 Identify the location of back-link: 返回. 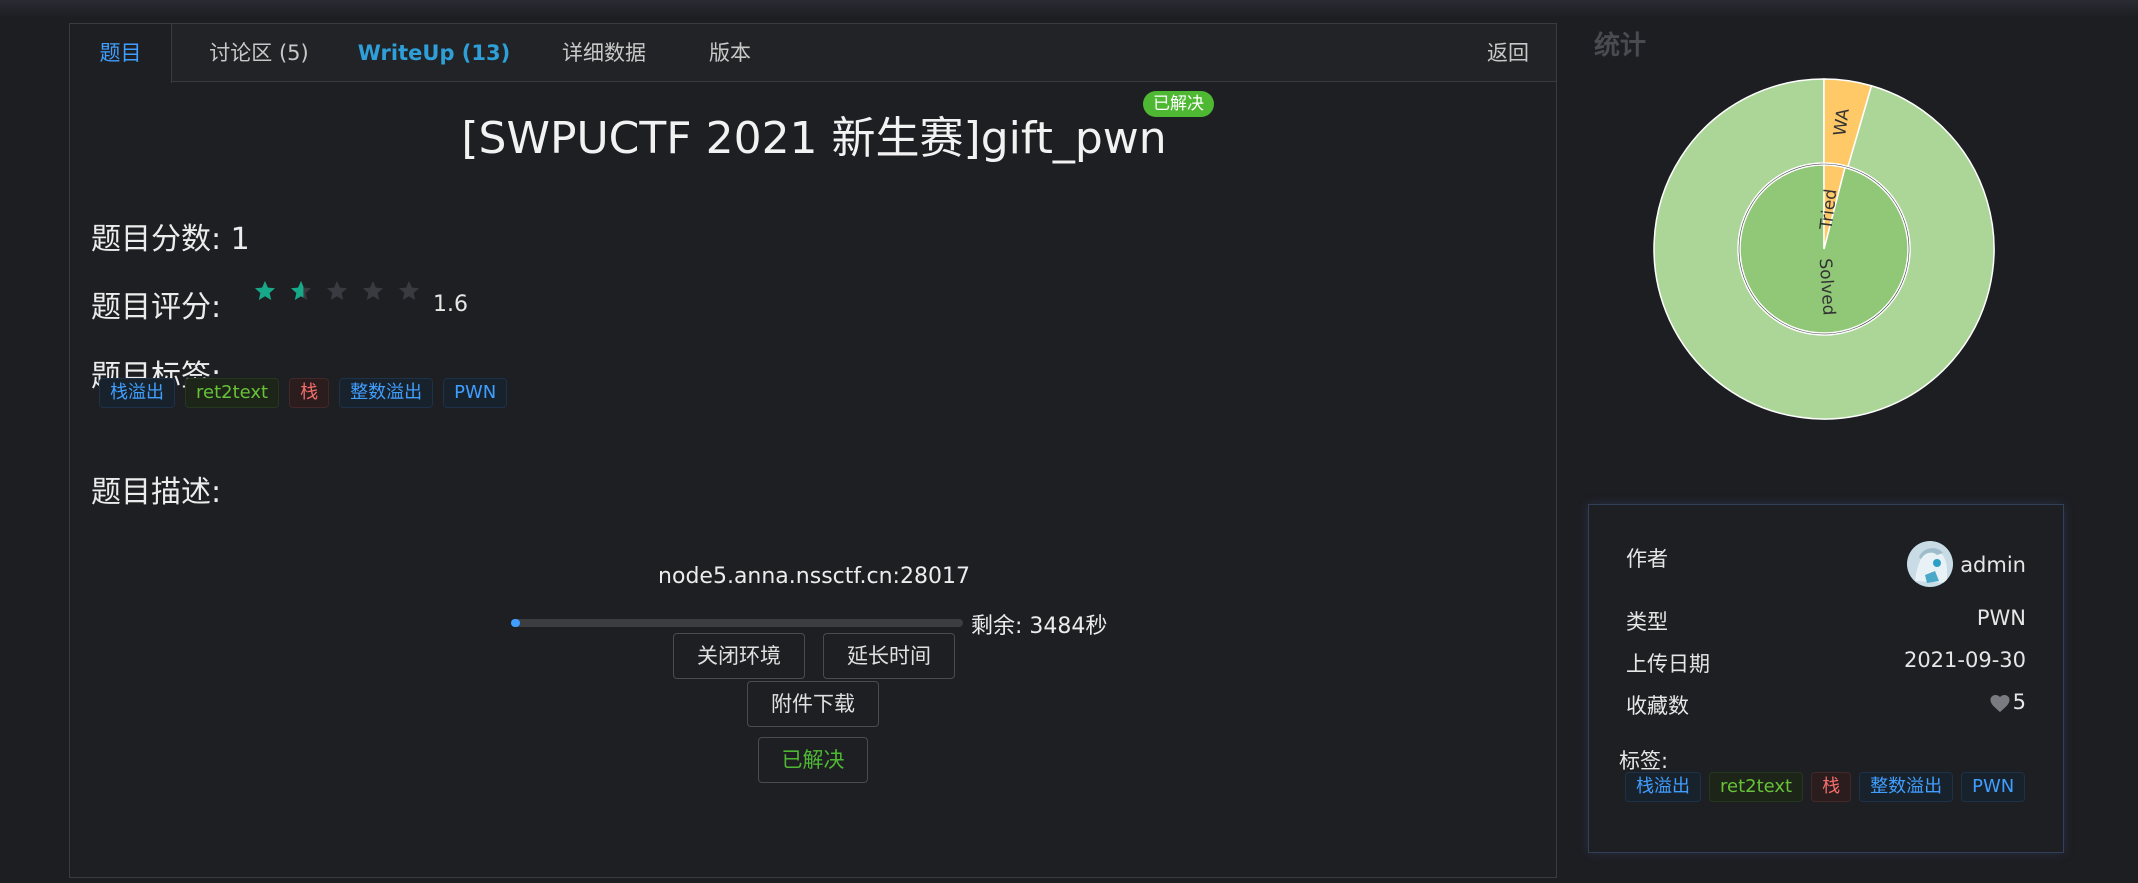
(1508, 53).